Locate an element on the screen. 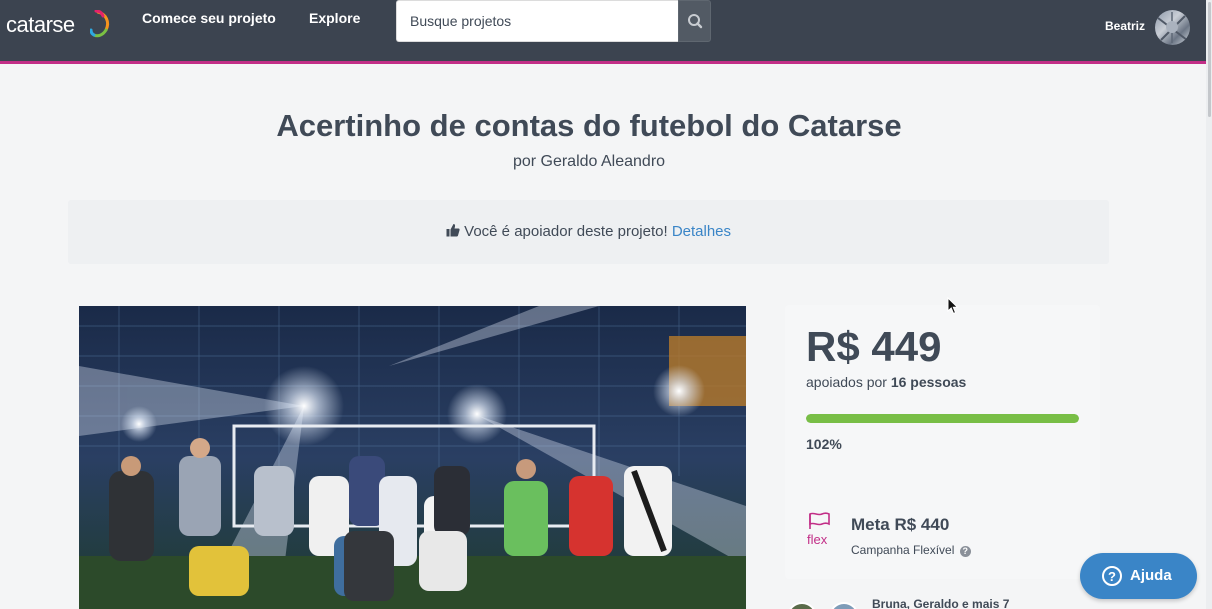 The height and width of the screenshot is (609, 1212). progress-fill is located at coordinates (942, 418).